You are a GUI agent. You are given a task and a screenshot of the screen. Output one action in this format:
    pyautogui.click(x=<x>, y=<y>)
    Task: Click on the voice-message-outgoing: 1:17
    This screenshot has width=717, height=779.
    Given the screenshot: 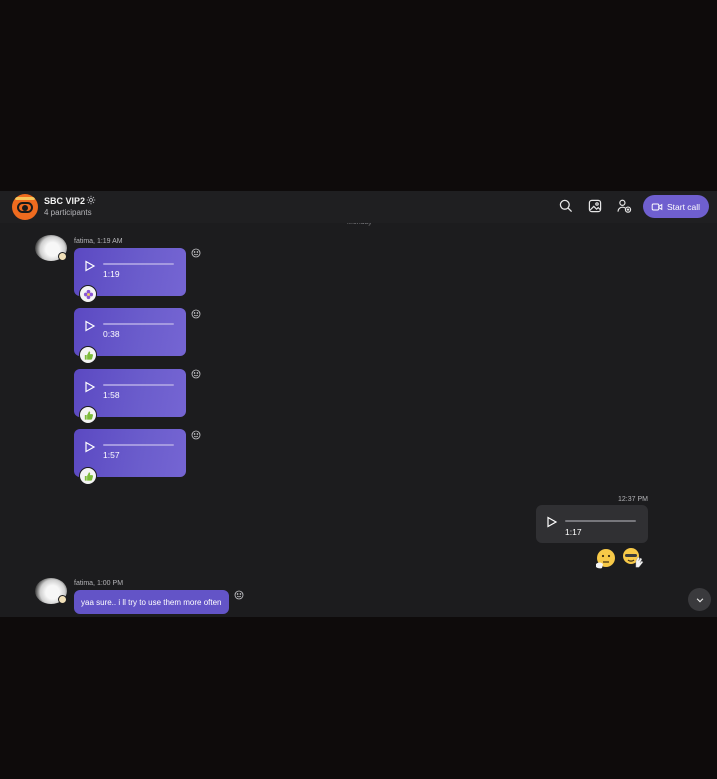 What is the action you would take?
    pyautogui.click(x=592, y=524)
    